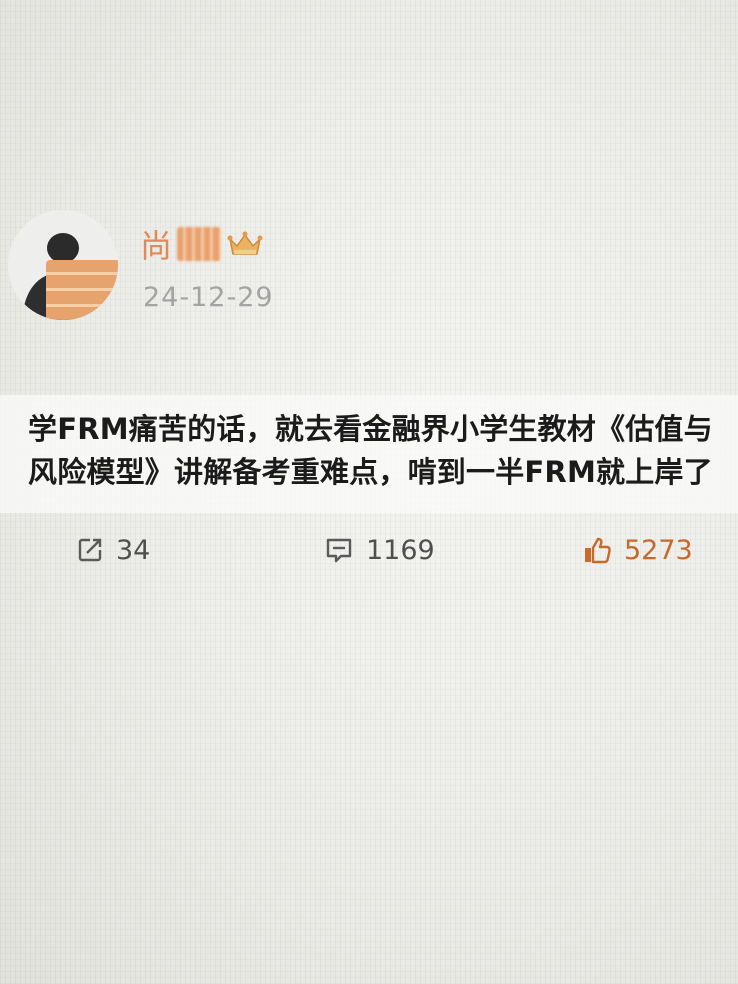 The image size is (738, 984). Describe the element at coordinates (133, 550) in the screenshot. I see `share-count: 34` at that location.